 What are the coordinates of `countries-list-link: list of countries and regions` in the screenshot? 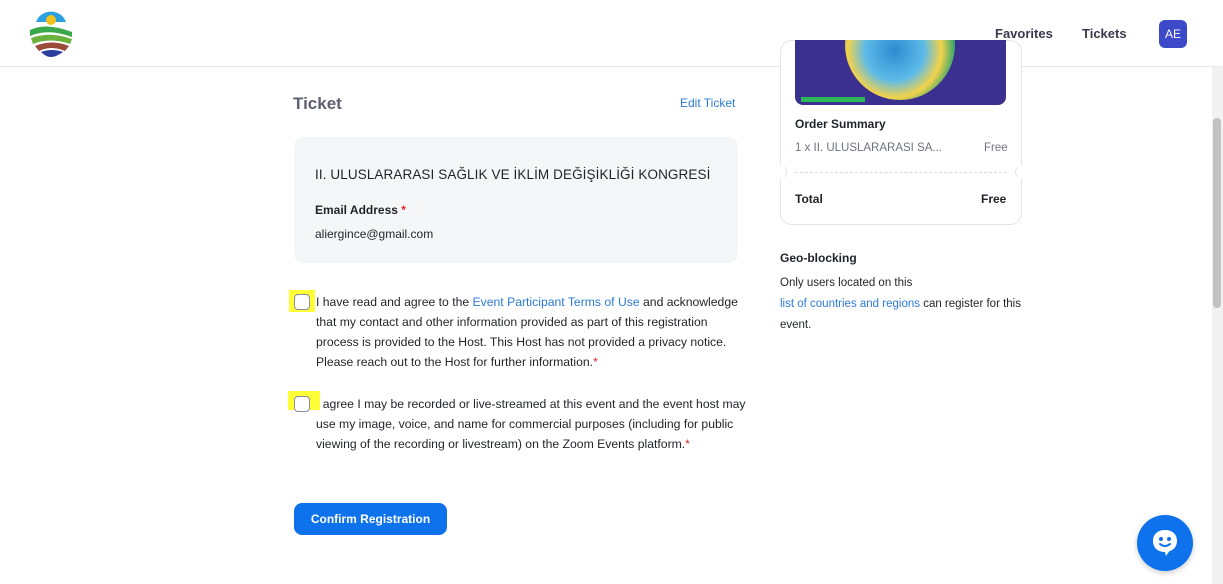 It's located at (850, 304).